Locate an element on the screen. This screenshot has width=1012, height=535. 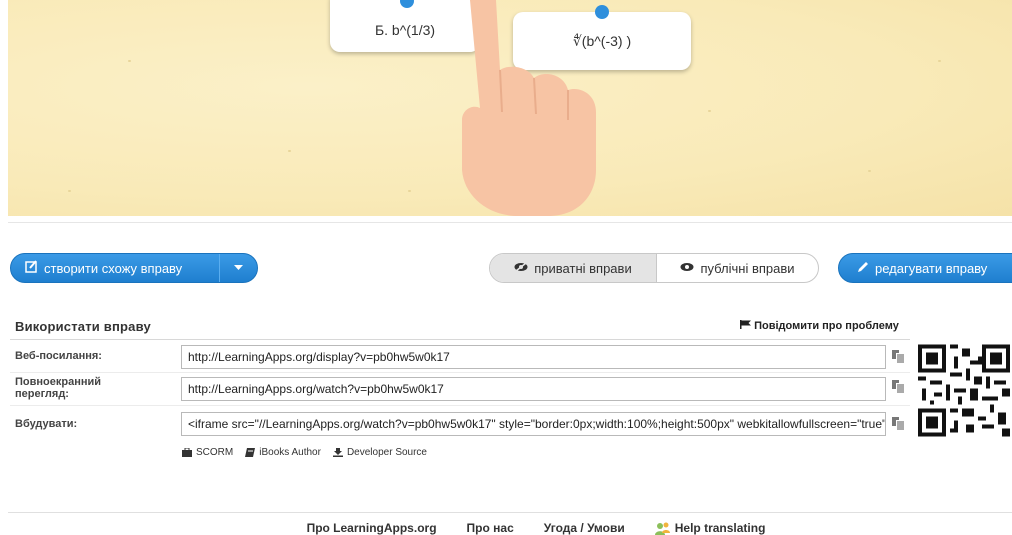
developer-source-label: Developer Source is located at coordinates (386, 452).